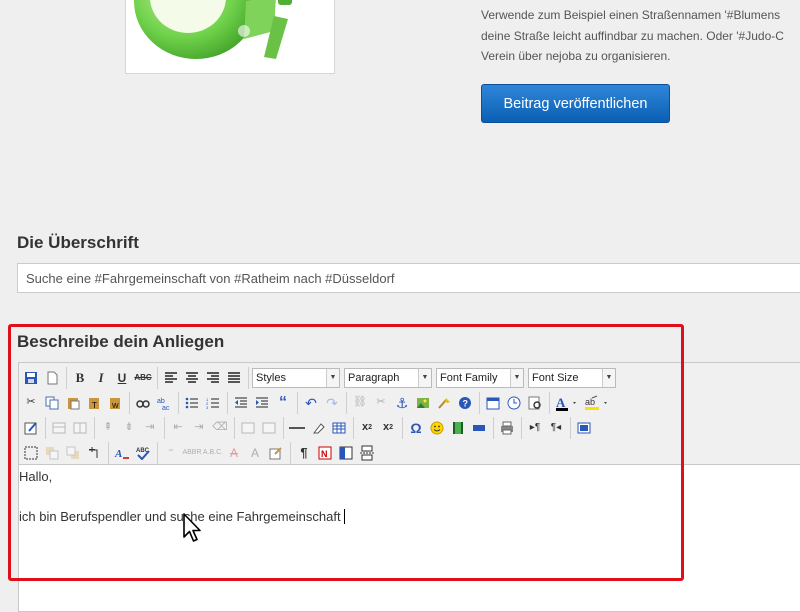 Image resolution: width=800 pixels, height=612 pixels. What do you see at coordinates (192, 378) in the screenshot?
I see `align-center-icon` at bounding box center [192, 378].